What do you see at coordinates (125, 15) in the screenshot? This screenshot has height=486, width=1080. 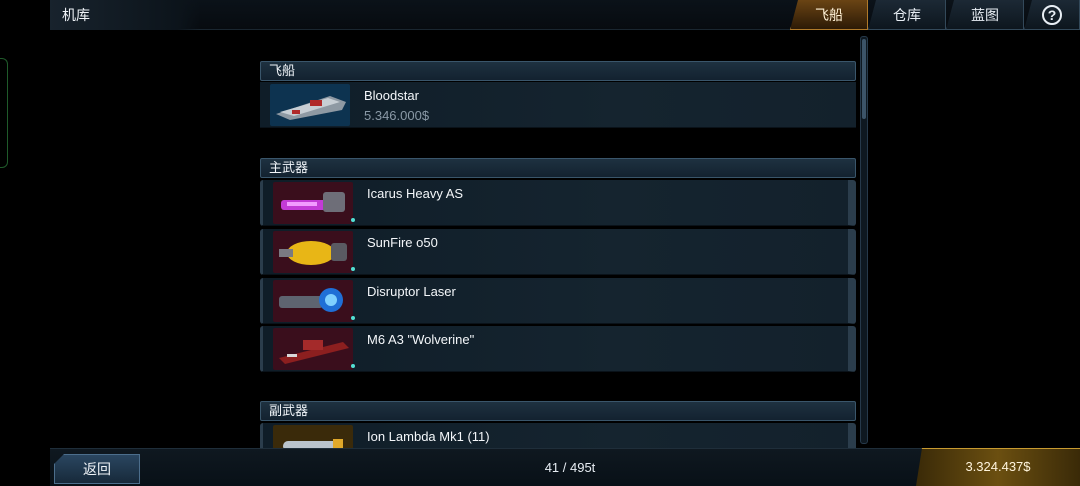 I see `page-title: 机库` at bounding box center [125, 15].